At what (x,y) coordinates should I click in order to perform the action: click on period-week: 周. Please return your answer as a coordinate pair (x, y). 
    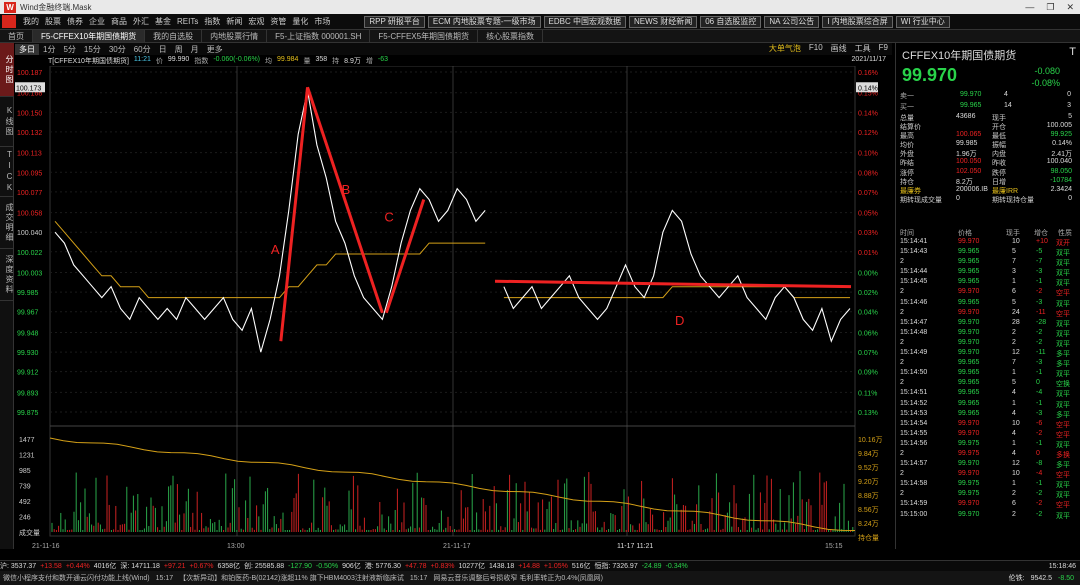
    Looking at the image, I should click on (179, 49).